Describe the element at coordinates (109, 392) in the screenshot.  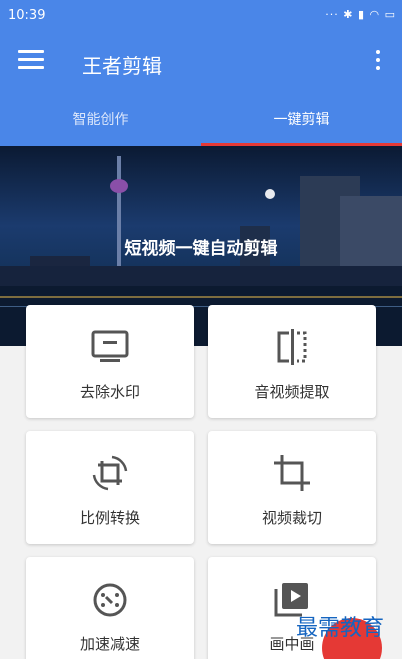
I see `feature-label: 去除水印` at that location.